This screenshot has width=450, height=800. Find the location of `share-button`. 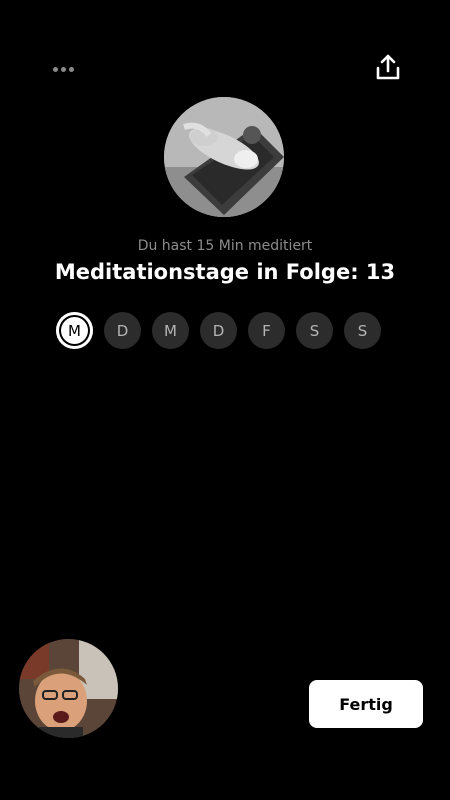

share-button is located at coordinates (388, 68).